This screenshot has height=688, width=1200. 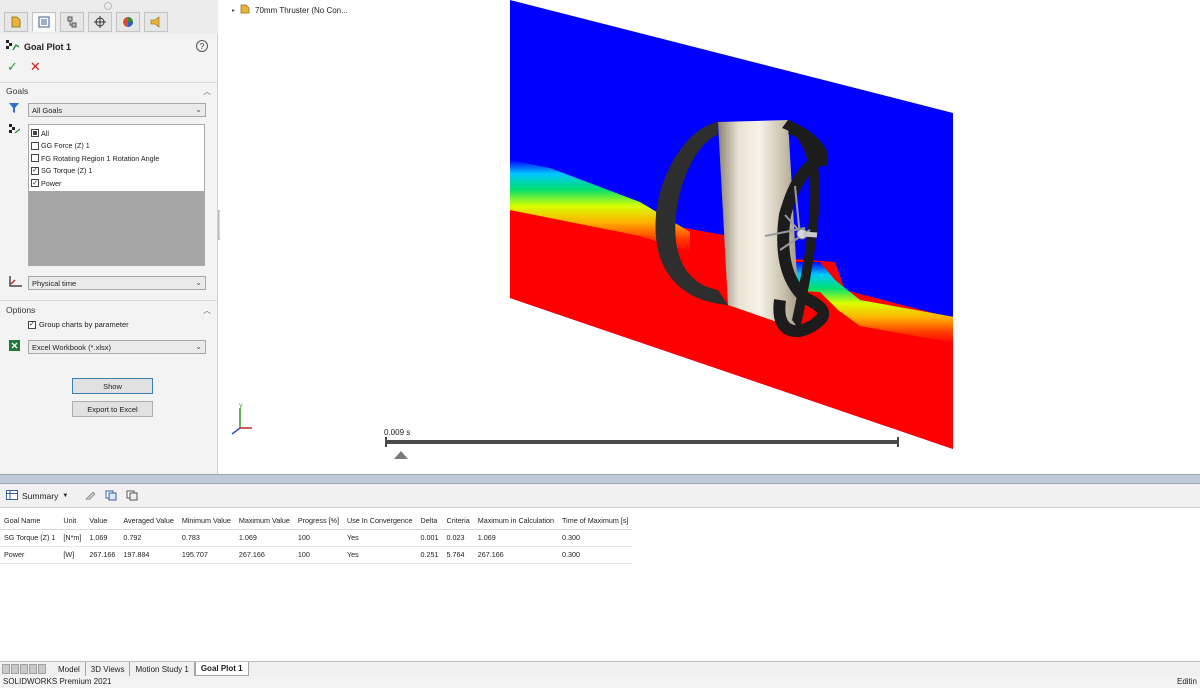 I want to click on timeline-slider-thumb, so click(x=401, y=455).